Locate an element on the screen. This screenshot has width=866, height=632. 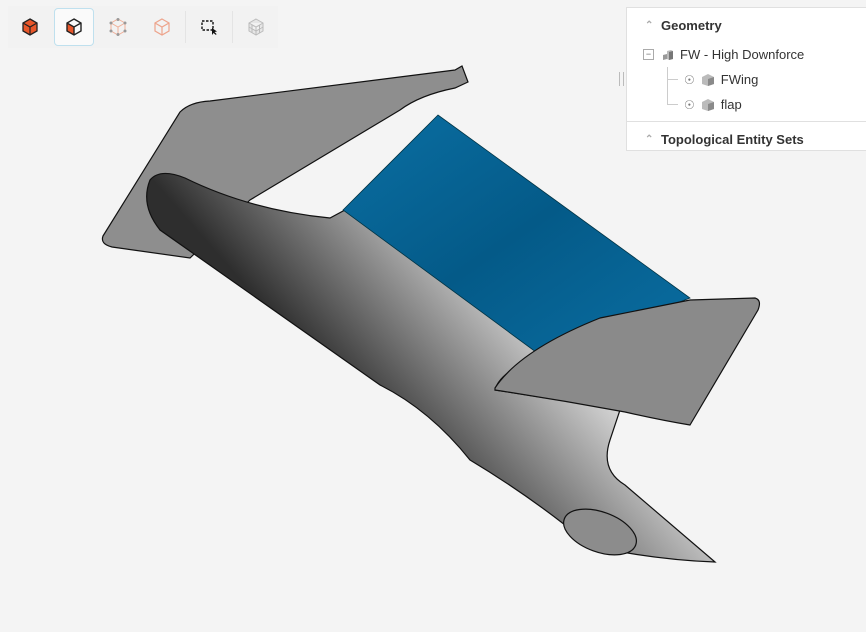
mesh-view-button is located at coordinates (256, 27).